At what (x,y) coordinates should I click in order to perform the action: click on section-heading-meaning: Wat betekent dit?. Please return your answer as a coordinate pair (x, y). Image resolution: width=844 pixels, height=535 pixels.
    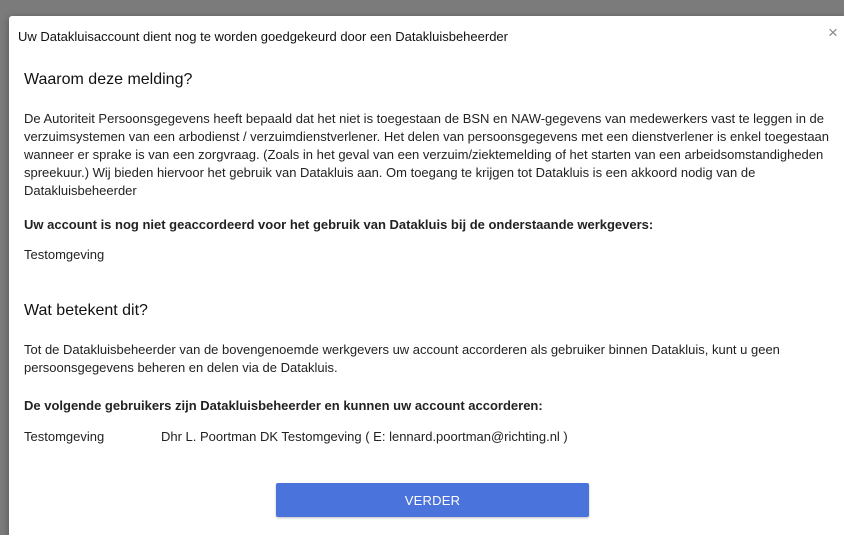
    Looking at the image, I should click on (86, 310).